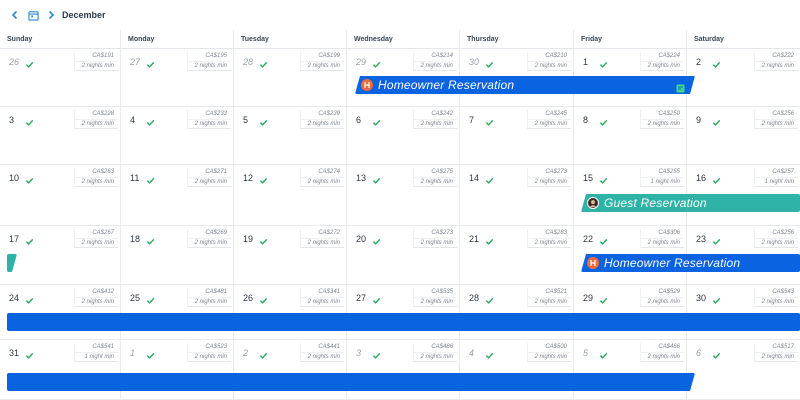  Describe the element at coordinates (289, 370) in the screenshot. I see `day-cell: 2 CA$441 2 nights min` at that location.